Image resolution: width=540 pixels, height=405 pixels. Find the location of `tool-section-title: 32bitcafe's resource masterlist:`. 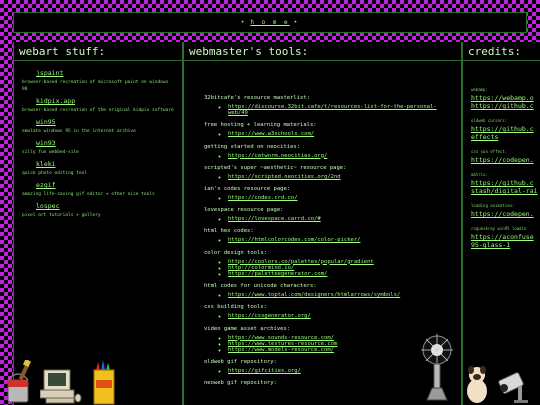

tool-section-title: 32bitcafe's resource masterlist: is located at coordinates (257, 98).